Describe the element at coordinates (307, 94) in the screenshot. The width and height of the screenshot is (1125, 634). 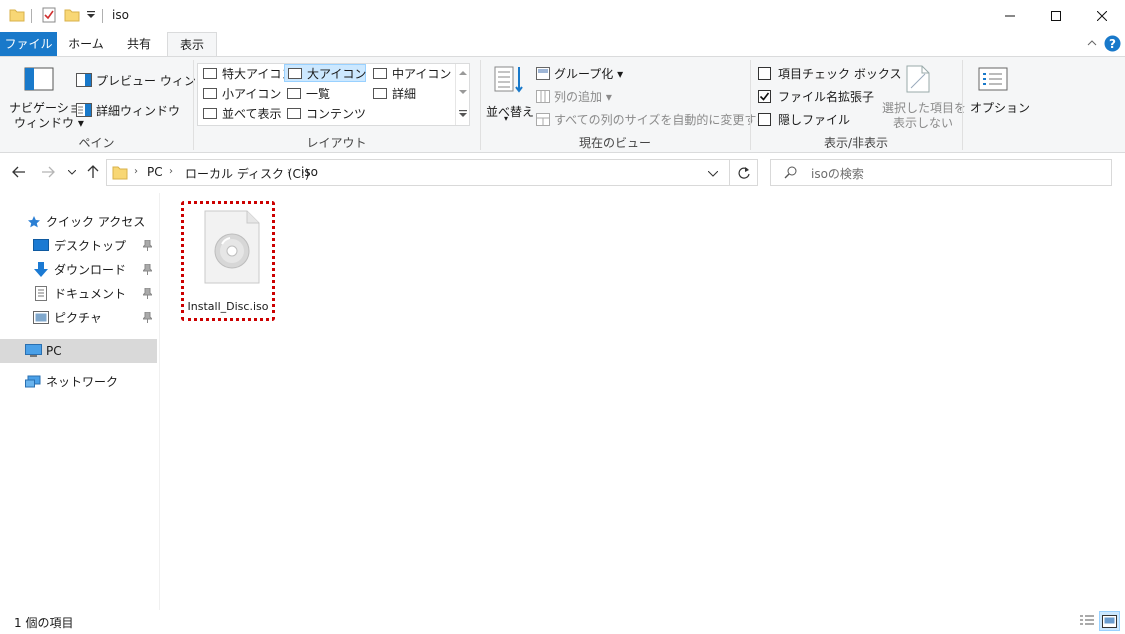
I see `layout-list: 一覧` at that location.